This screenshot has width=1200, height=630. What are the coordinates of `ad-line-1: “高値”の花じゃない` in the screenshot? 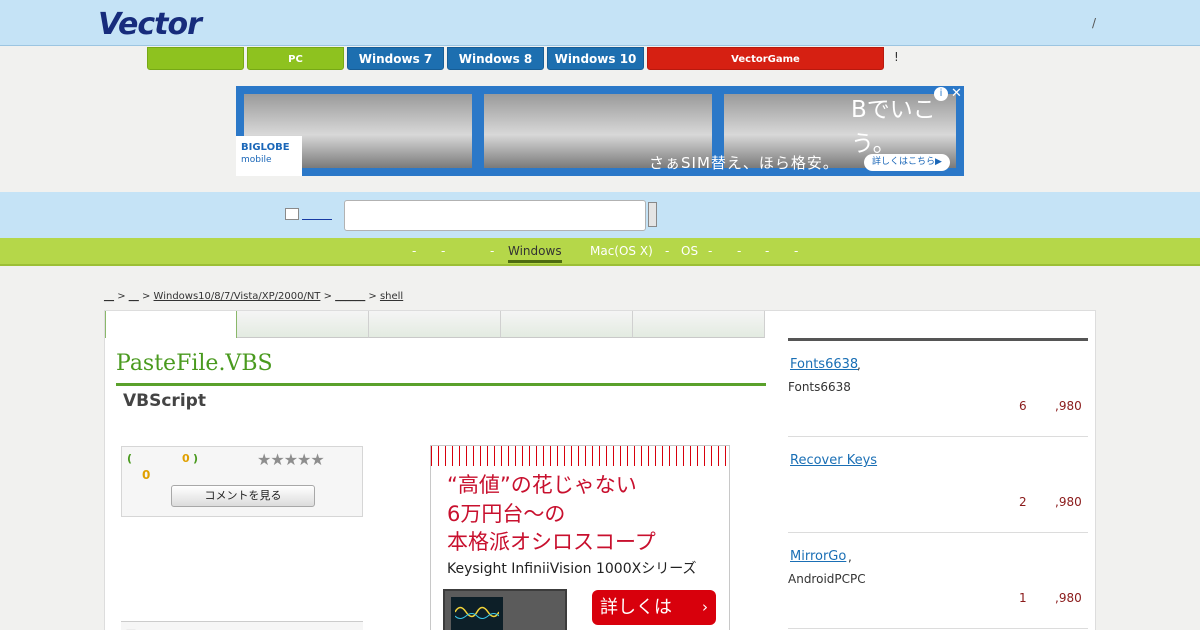 It's located at (542, 485).